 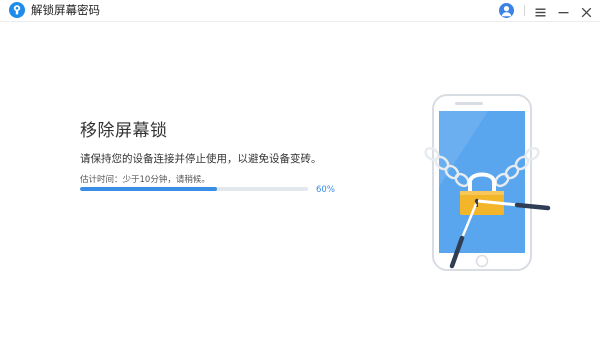 What do you see at coordinates (506, 10) in the screenshot?
I see `user-icon` at bounding box center [506, 10].